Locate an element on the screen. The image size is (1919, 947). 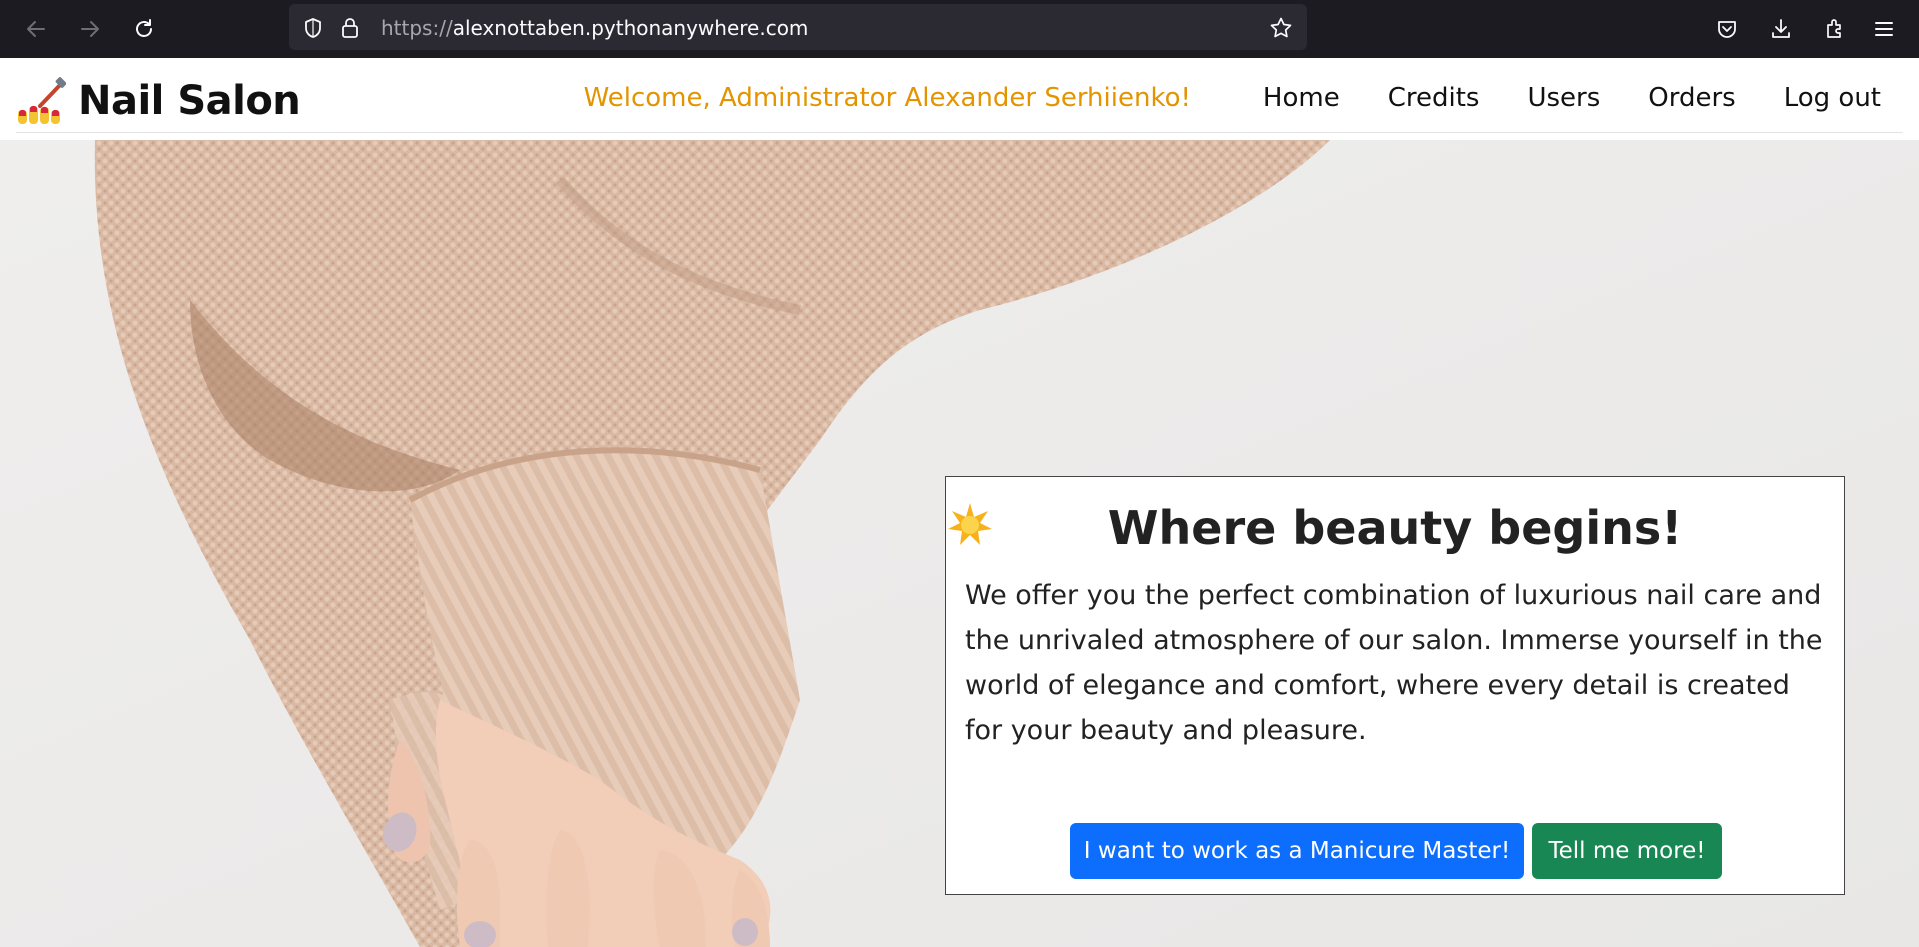
menu-icon is located at coordinates (1884, 29).